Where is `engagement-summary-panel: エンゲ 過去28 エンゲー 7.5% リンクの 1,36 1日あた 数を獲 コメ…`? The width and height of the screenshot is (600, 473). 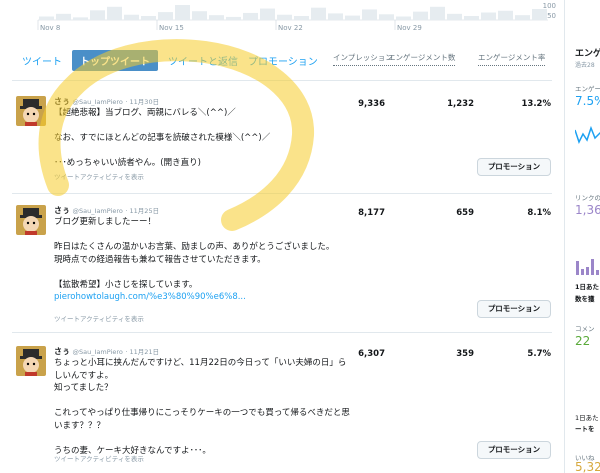
engagement-summary-panel: エンゲ 過去28 エンゲー 7.5% リンクの 1,36 1日あた 数を獲 コメ… is located at coordinates (582, 236).